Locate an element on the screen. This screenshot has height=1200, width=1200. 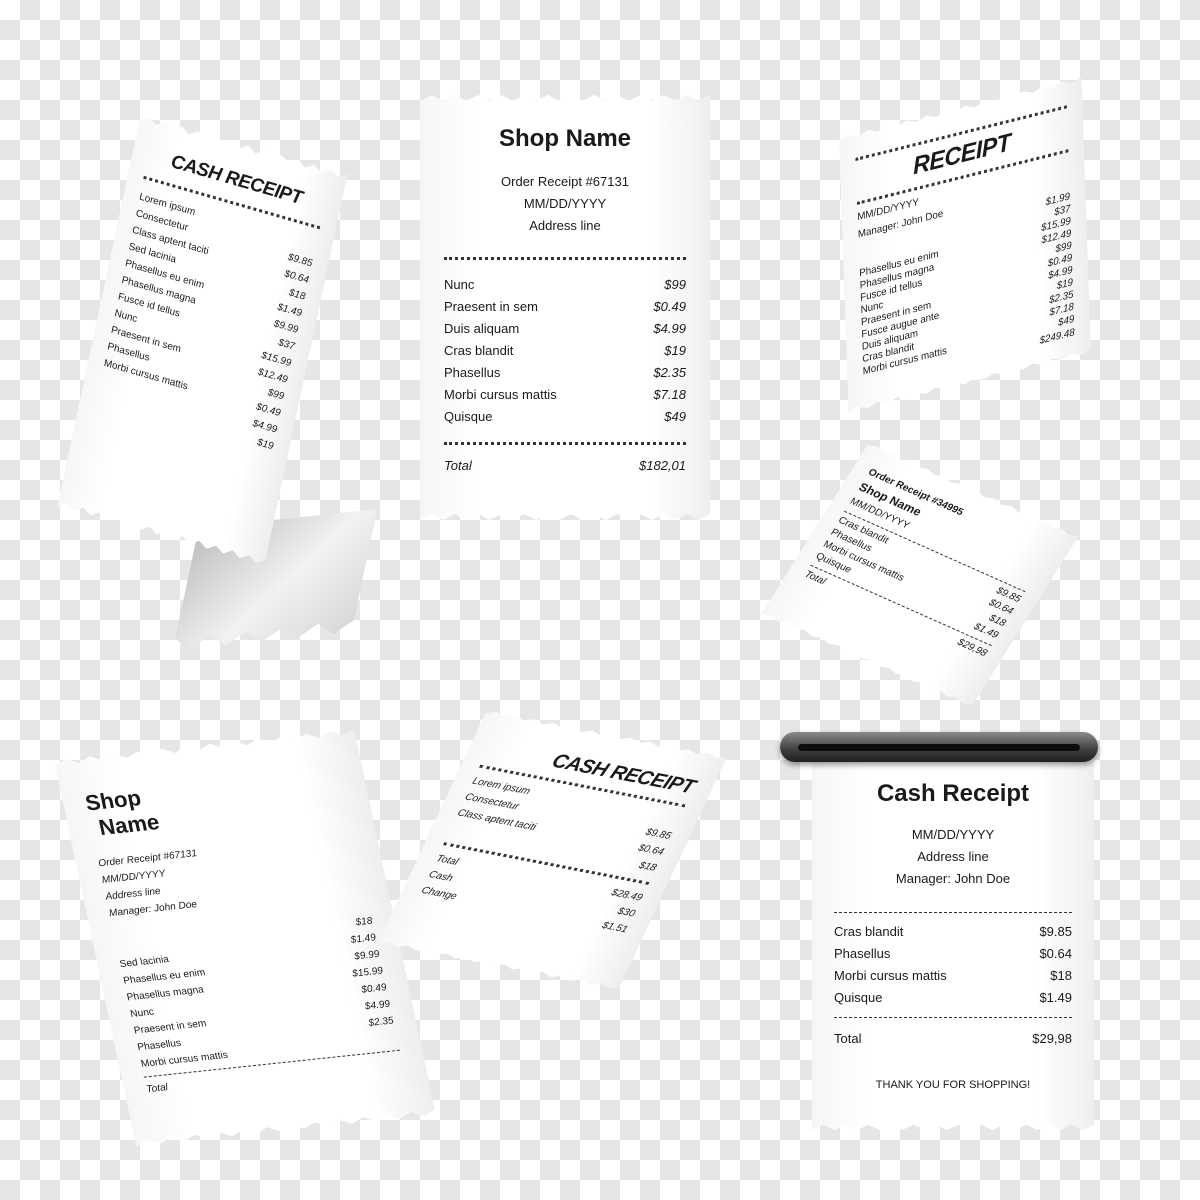
manager-line: Manager: John Doe is located at coordinates (953, 878).